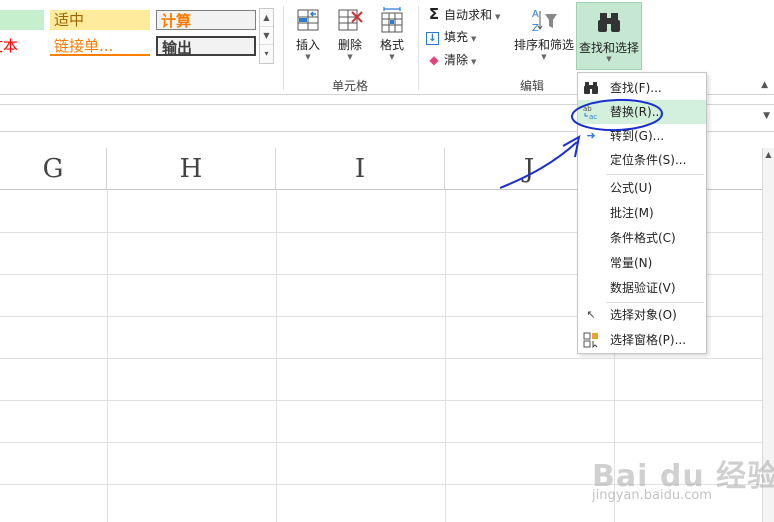  Describe the element at coordinates (631, 263) in the screenshot. I see `menu-item-label: 常量(N)` at that location.